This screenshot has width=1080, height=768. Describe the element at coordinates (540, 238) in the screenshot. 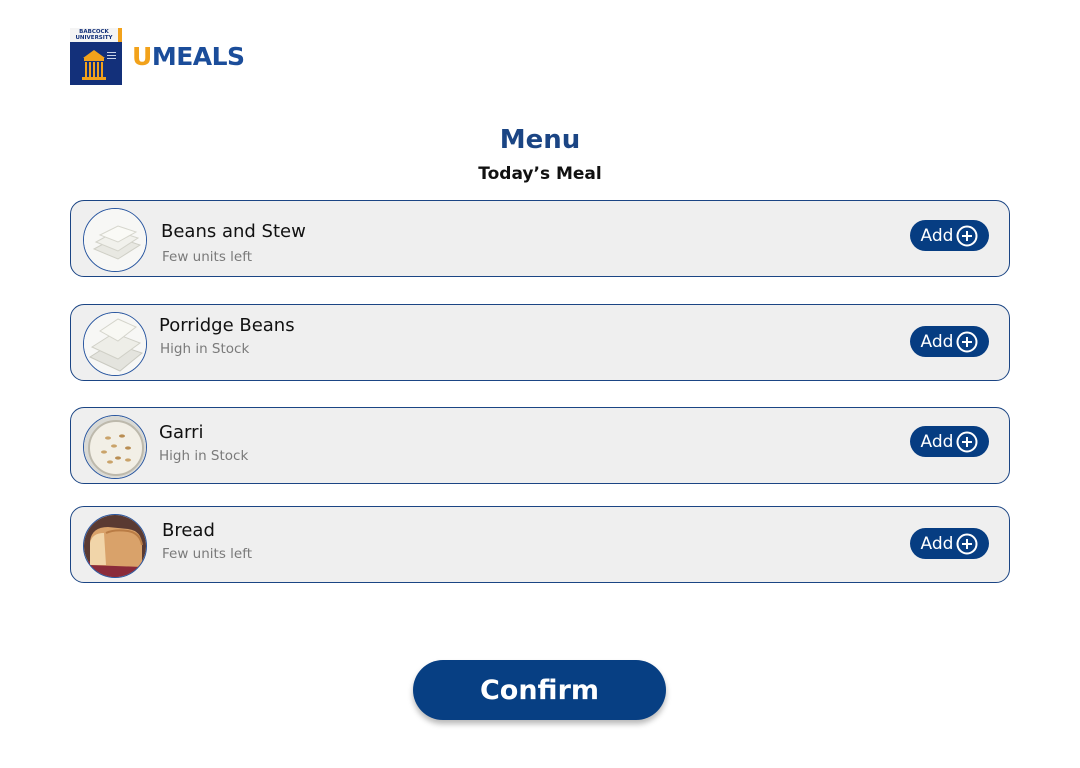

I see `menu-item-beans-and-stew: Beans and Stew Few units left Add` at that location.